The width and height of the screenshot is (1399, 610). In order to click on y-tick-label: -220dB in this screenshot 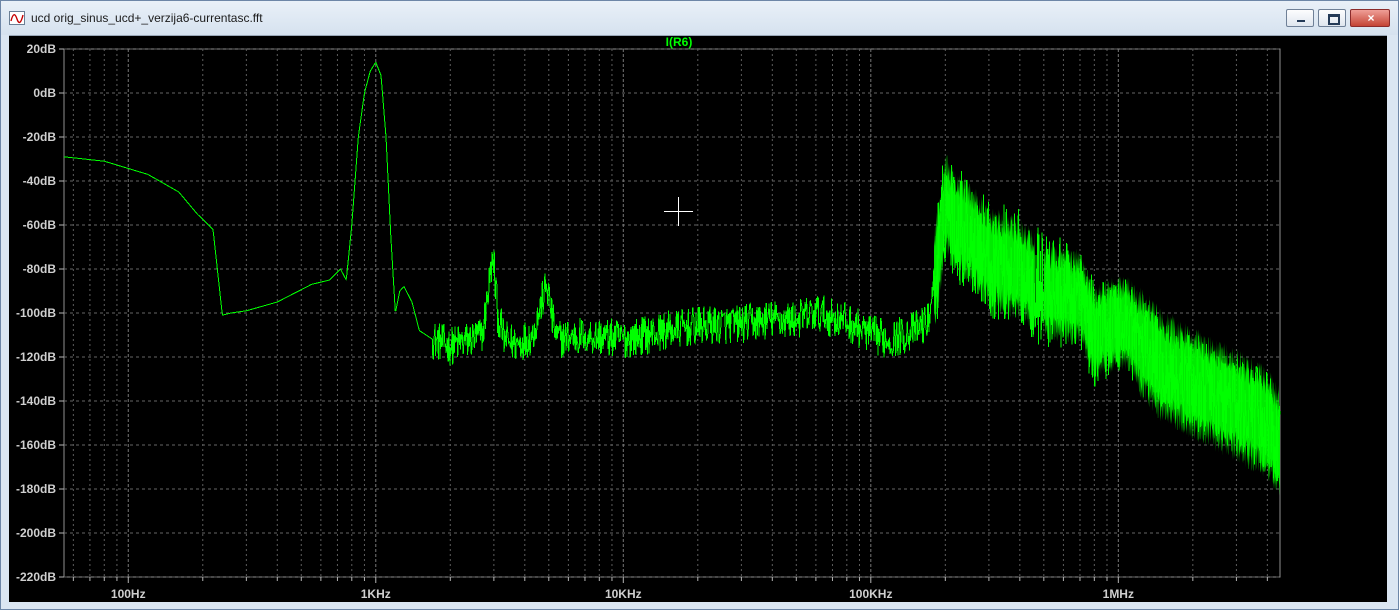, I will do `click(35, 577)`.